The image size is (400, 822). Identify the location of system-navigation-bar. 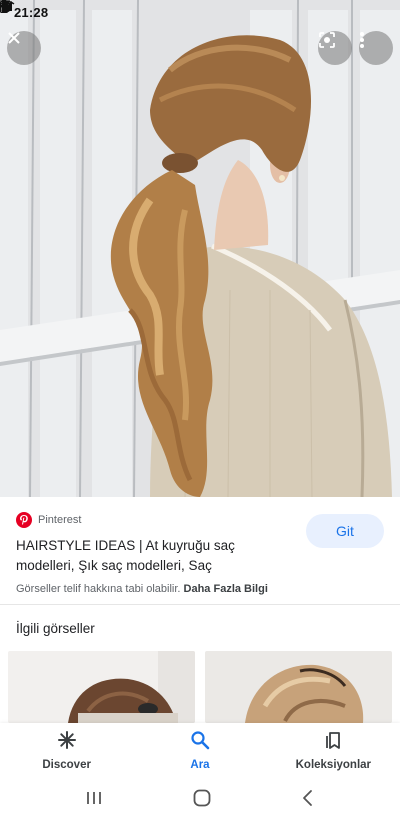
(200, 800).